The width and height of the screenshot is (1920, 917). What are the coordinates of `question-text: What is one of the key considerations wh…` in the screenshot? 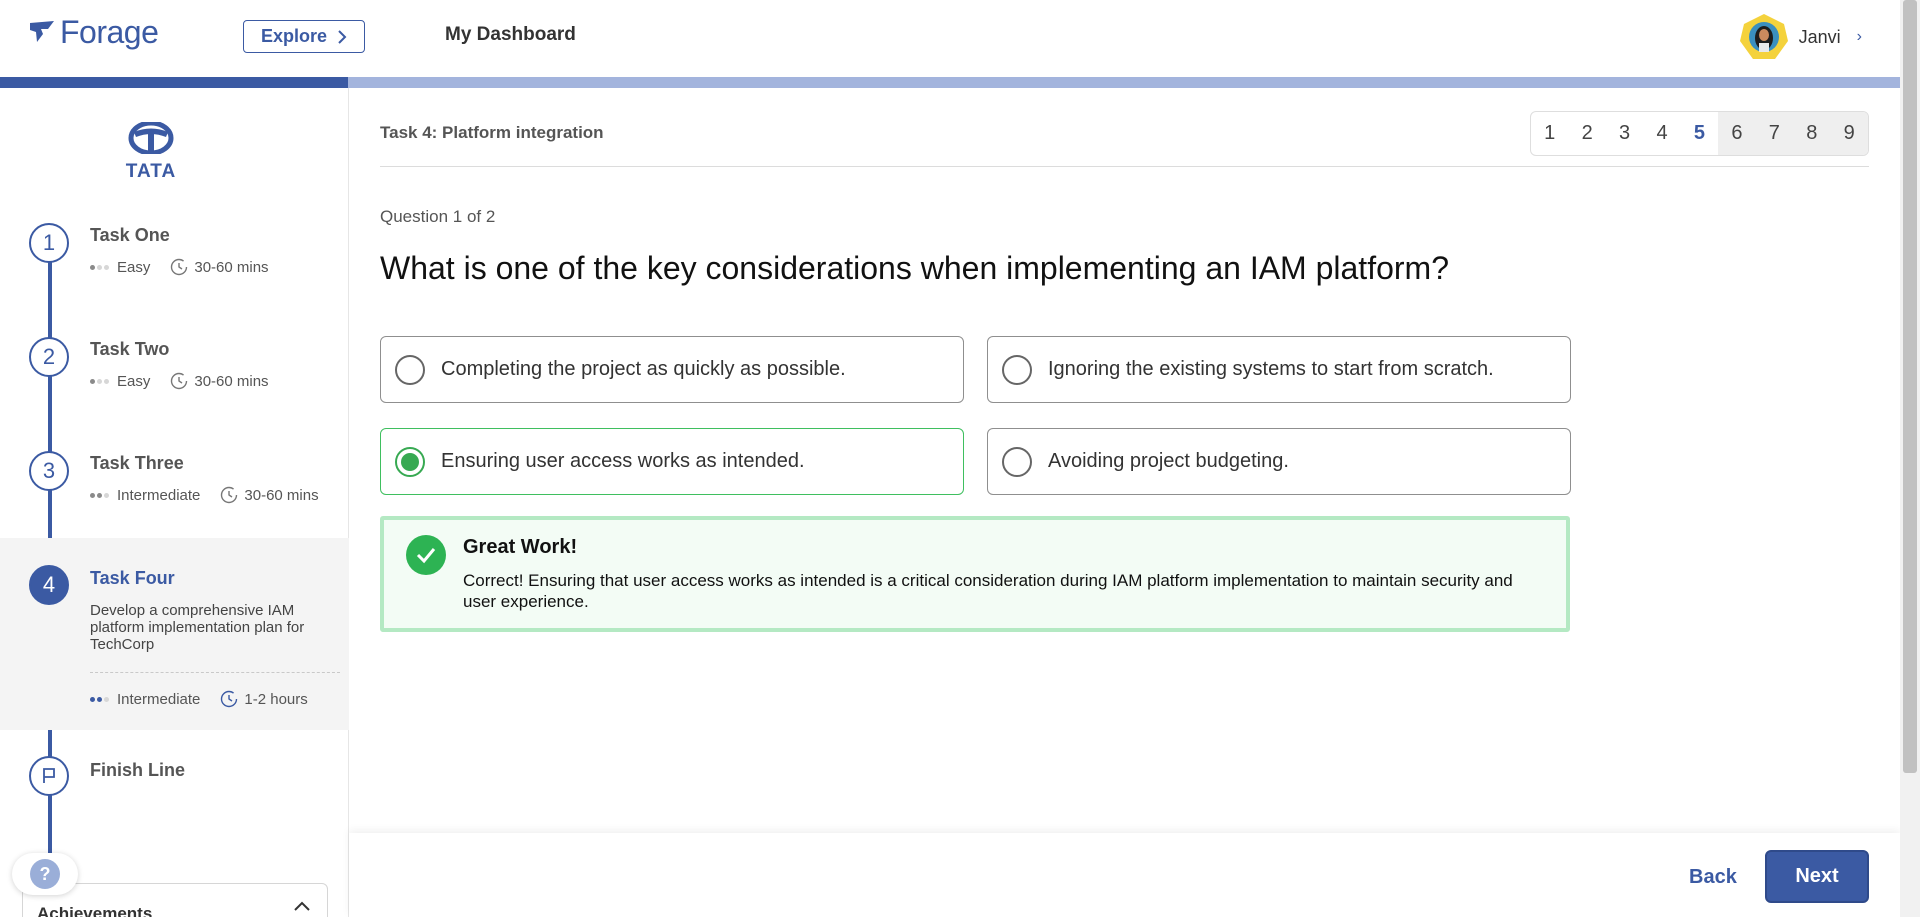 It's located at (914, 268).